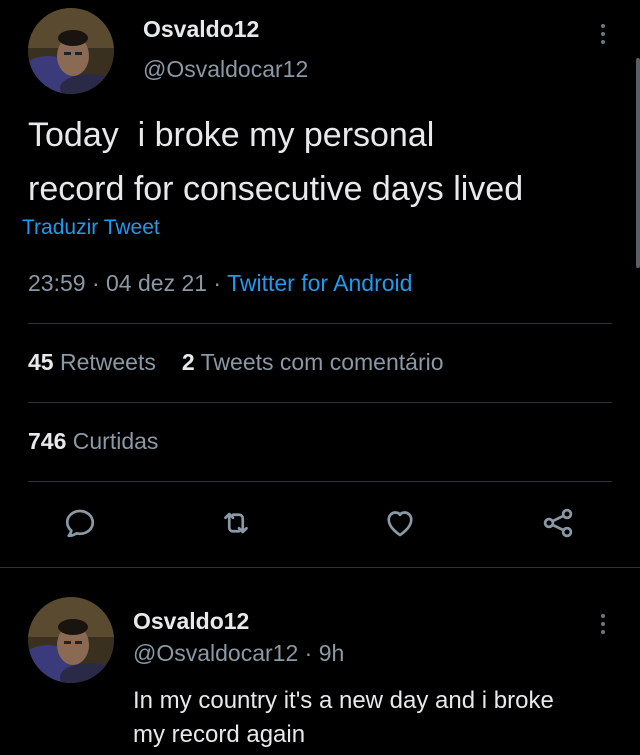 This screenshot has height=755, width=640. I want to click on scrollbar, so click(638, 163).